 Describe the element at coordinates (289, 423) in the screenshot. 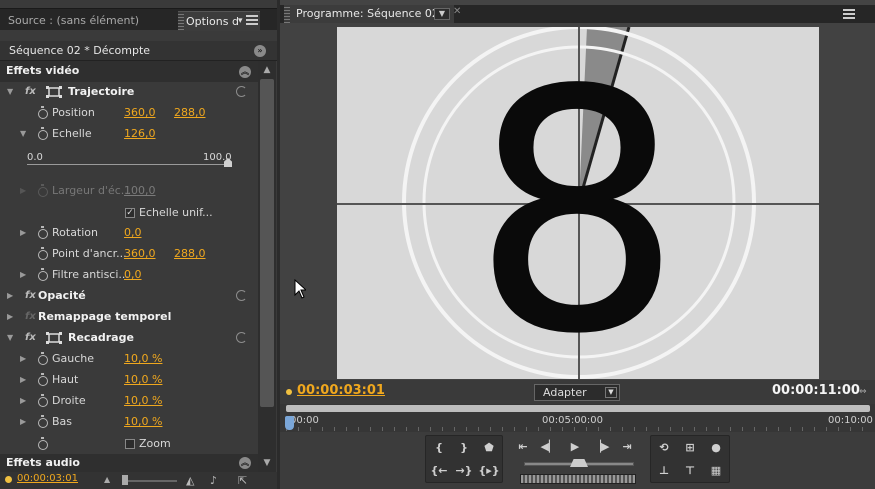

I see `playhead` at that location.